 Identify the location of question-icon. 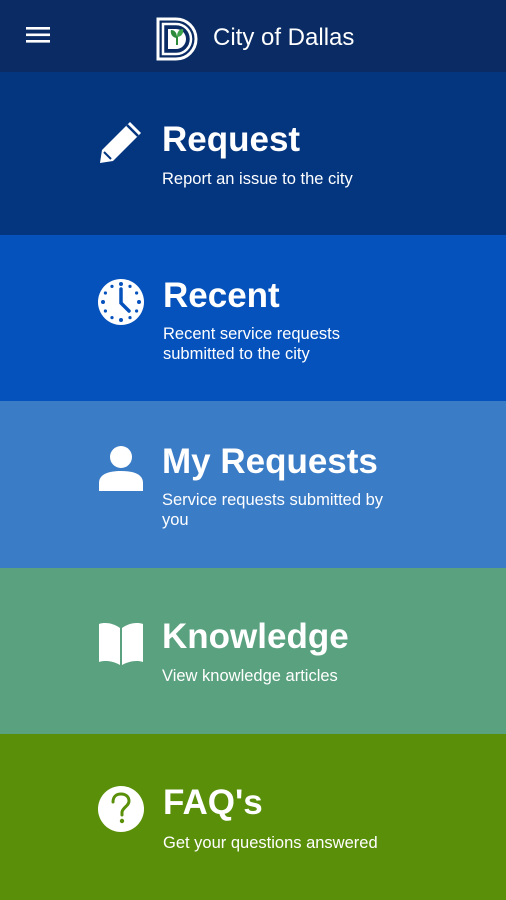
(121, 809).